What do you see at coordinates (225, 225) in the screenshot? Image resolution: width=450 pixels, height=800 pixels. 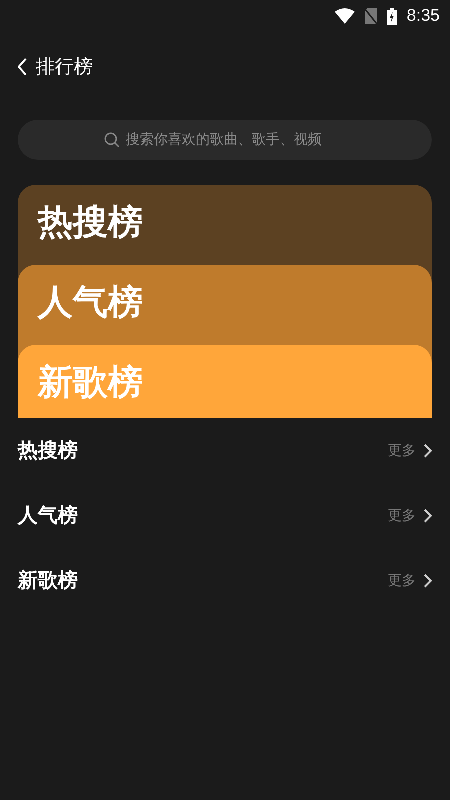 I see `chart-card: 热搜榜` at bounding box center [225, 225].